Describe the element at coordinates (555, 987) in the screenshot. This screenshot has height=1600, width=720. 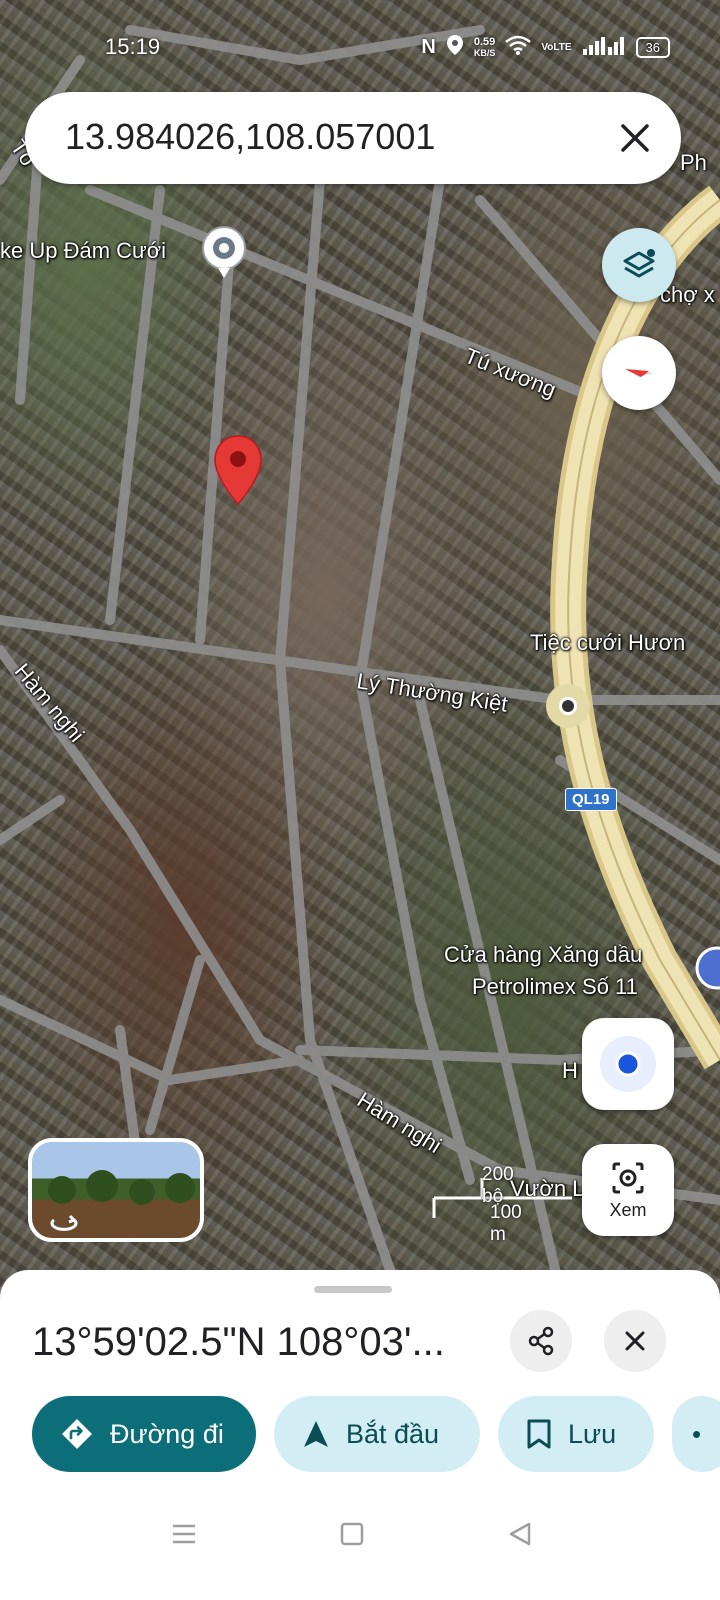
I see `map-label-poi: Petrolimex Số 11` at that location.